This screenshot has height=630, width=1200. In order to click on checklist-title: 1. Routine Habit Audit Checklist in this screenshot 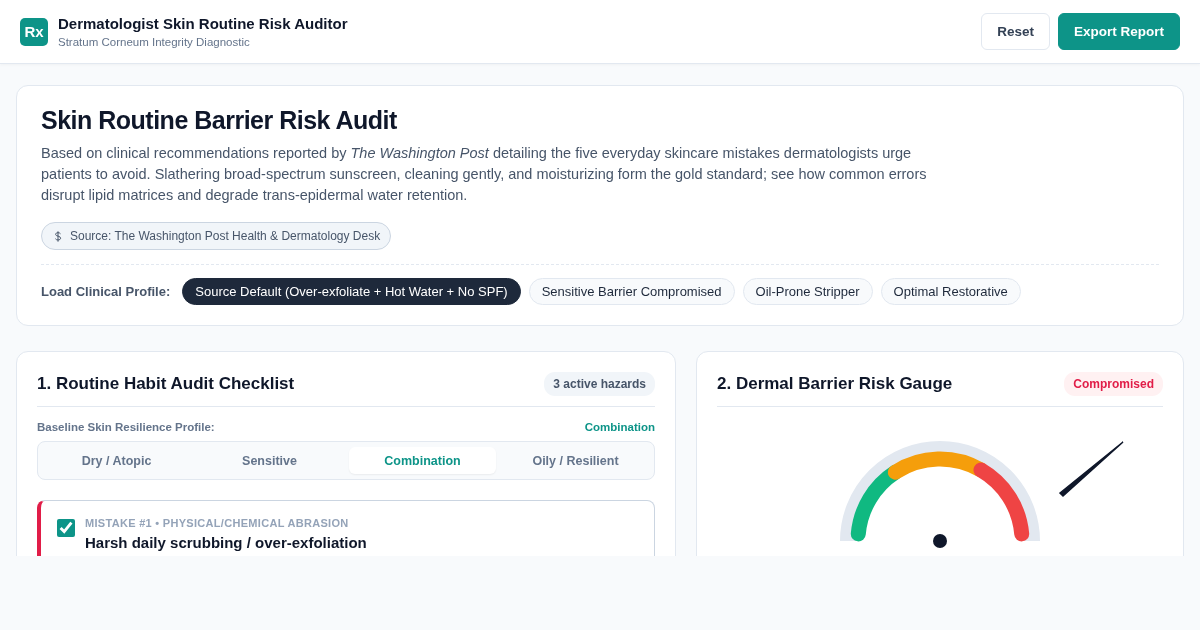, I will do `click(166, 384)`.